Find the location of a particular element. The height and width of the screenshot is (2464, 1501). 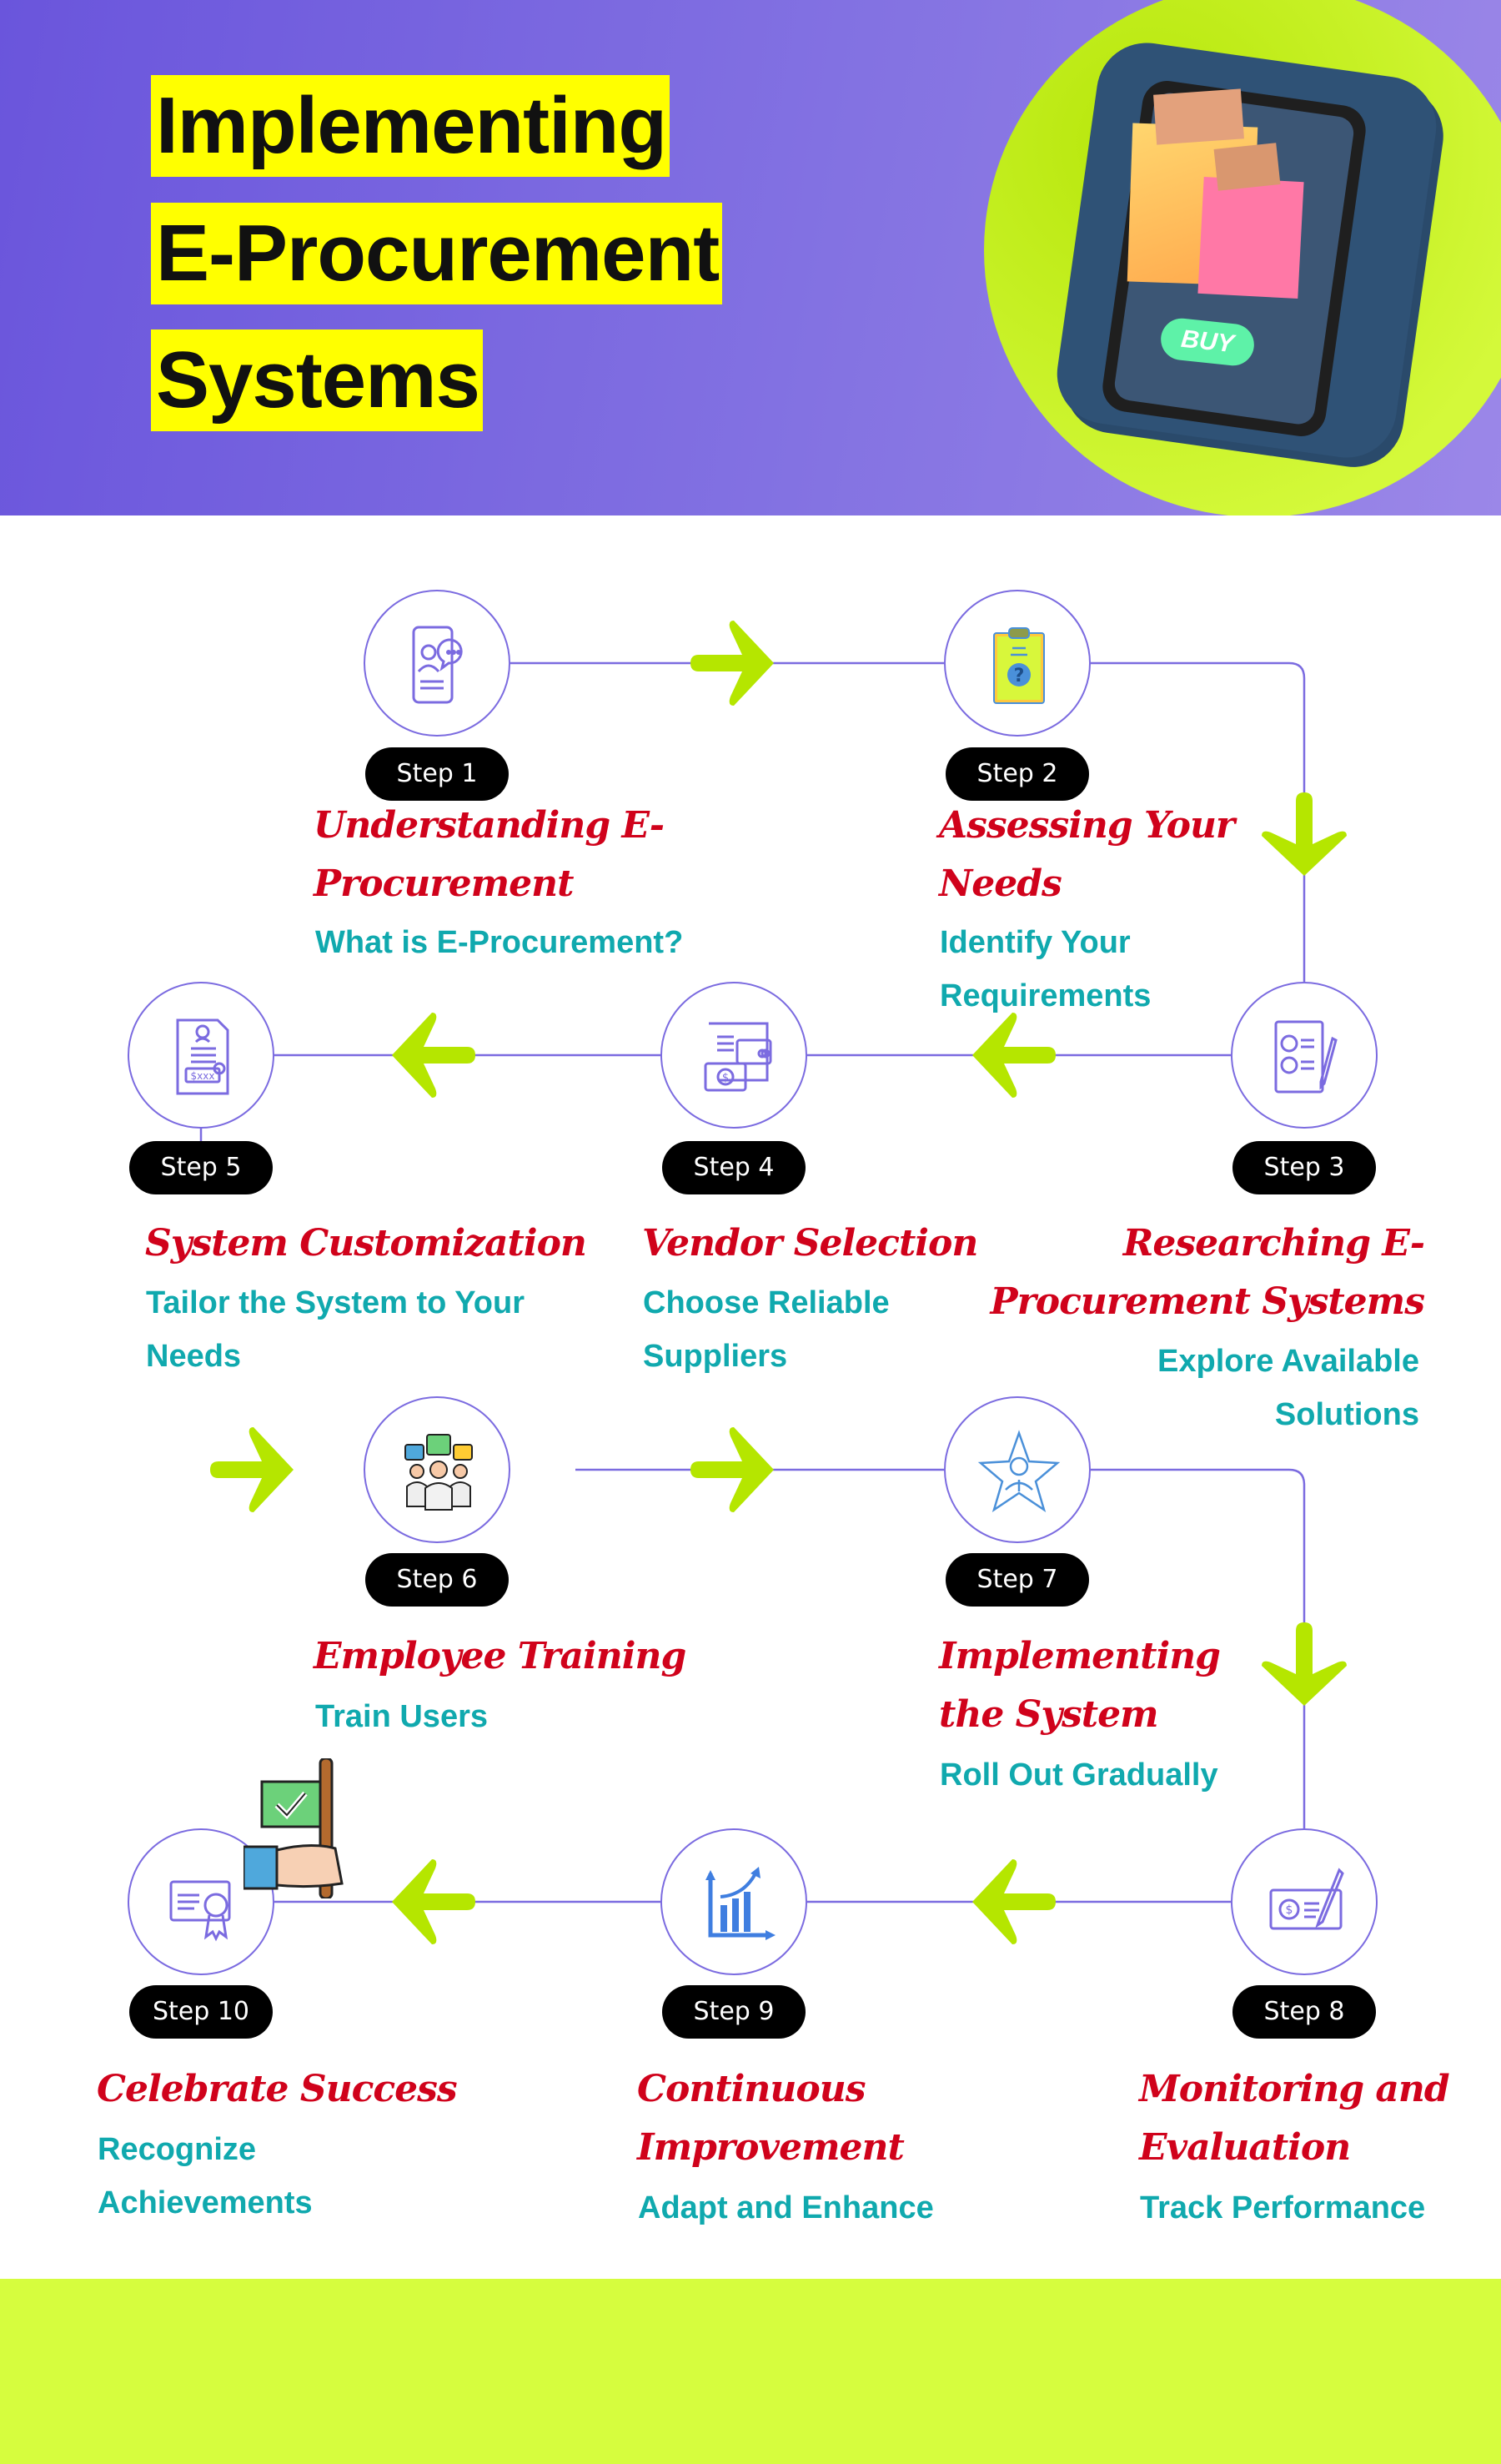

step-1-node is located at coordinates (437, 663).